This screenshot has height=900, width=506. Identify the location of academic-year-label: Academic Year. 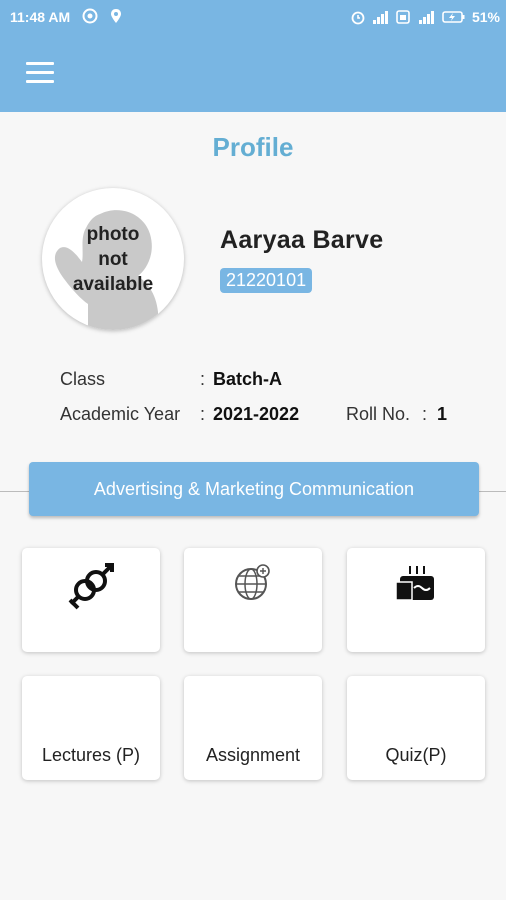
(120, 414).